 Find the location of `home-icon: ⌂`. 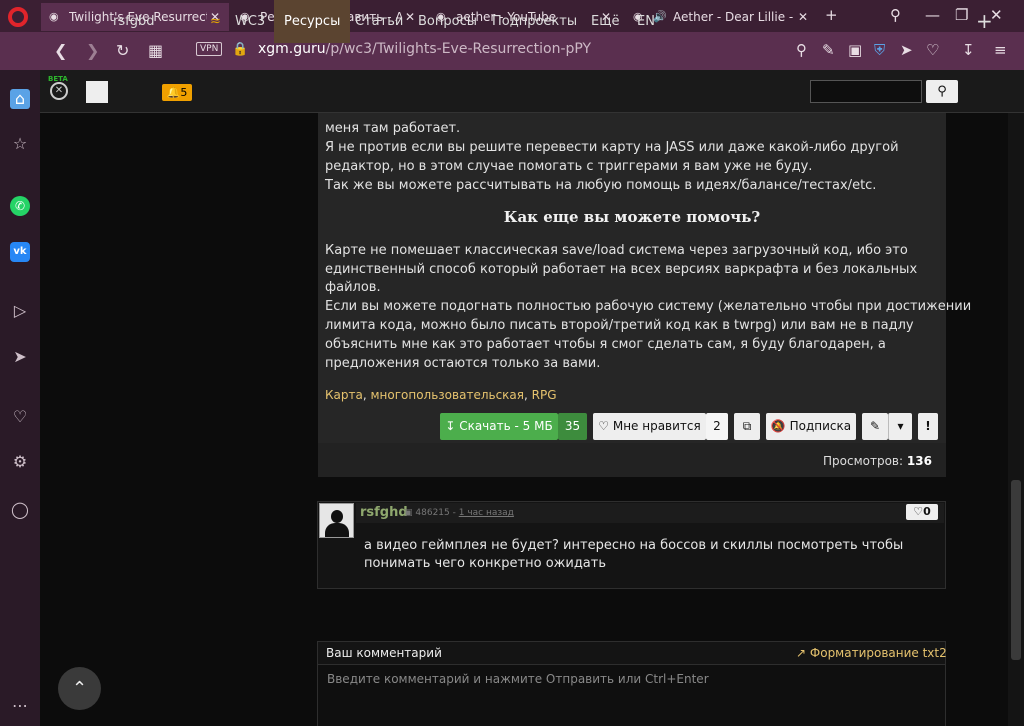

home-icon: ⌂ is located at coordinates (20, 99).